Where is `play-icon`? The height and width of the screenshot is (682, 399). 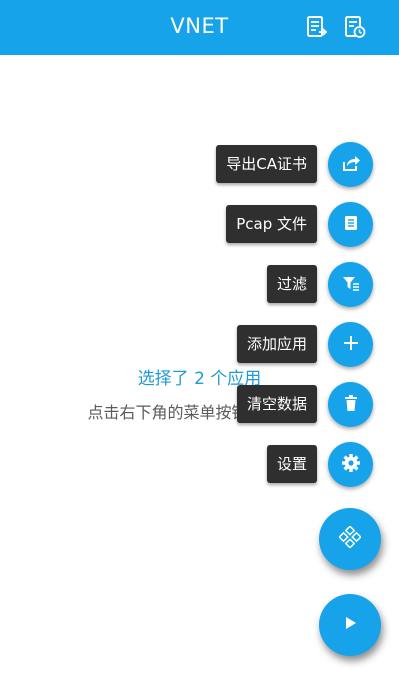
play-icon is located at coordinates (350, 625).